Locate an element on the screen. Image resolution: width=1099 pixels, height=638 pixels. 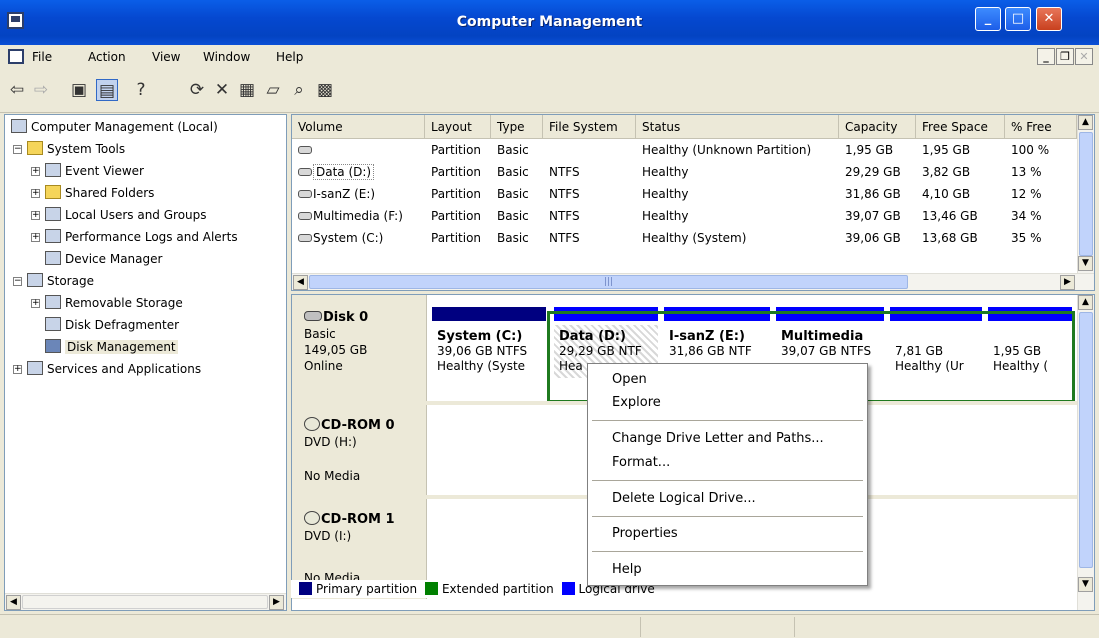
tools-icon is located at coordinates (35, 148).